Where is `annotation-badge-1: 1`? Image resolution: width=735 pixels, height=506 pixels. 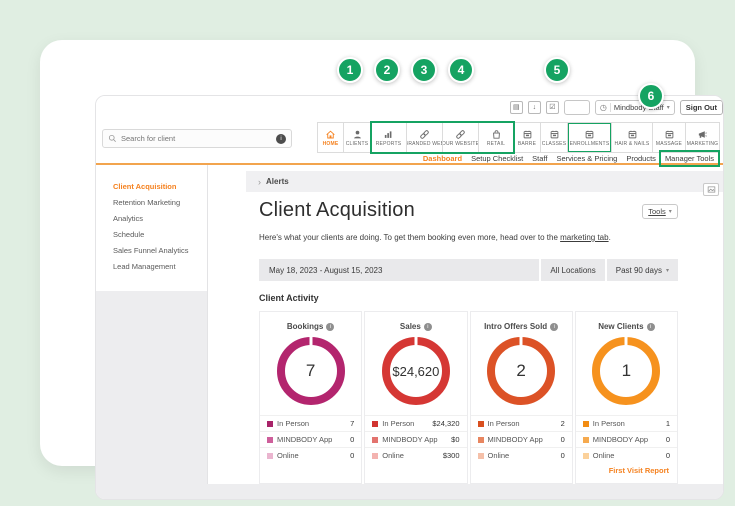
annotation-badge-1: 1 is located at coordinates (350, 70).